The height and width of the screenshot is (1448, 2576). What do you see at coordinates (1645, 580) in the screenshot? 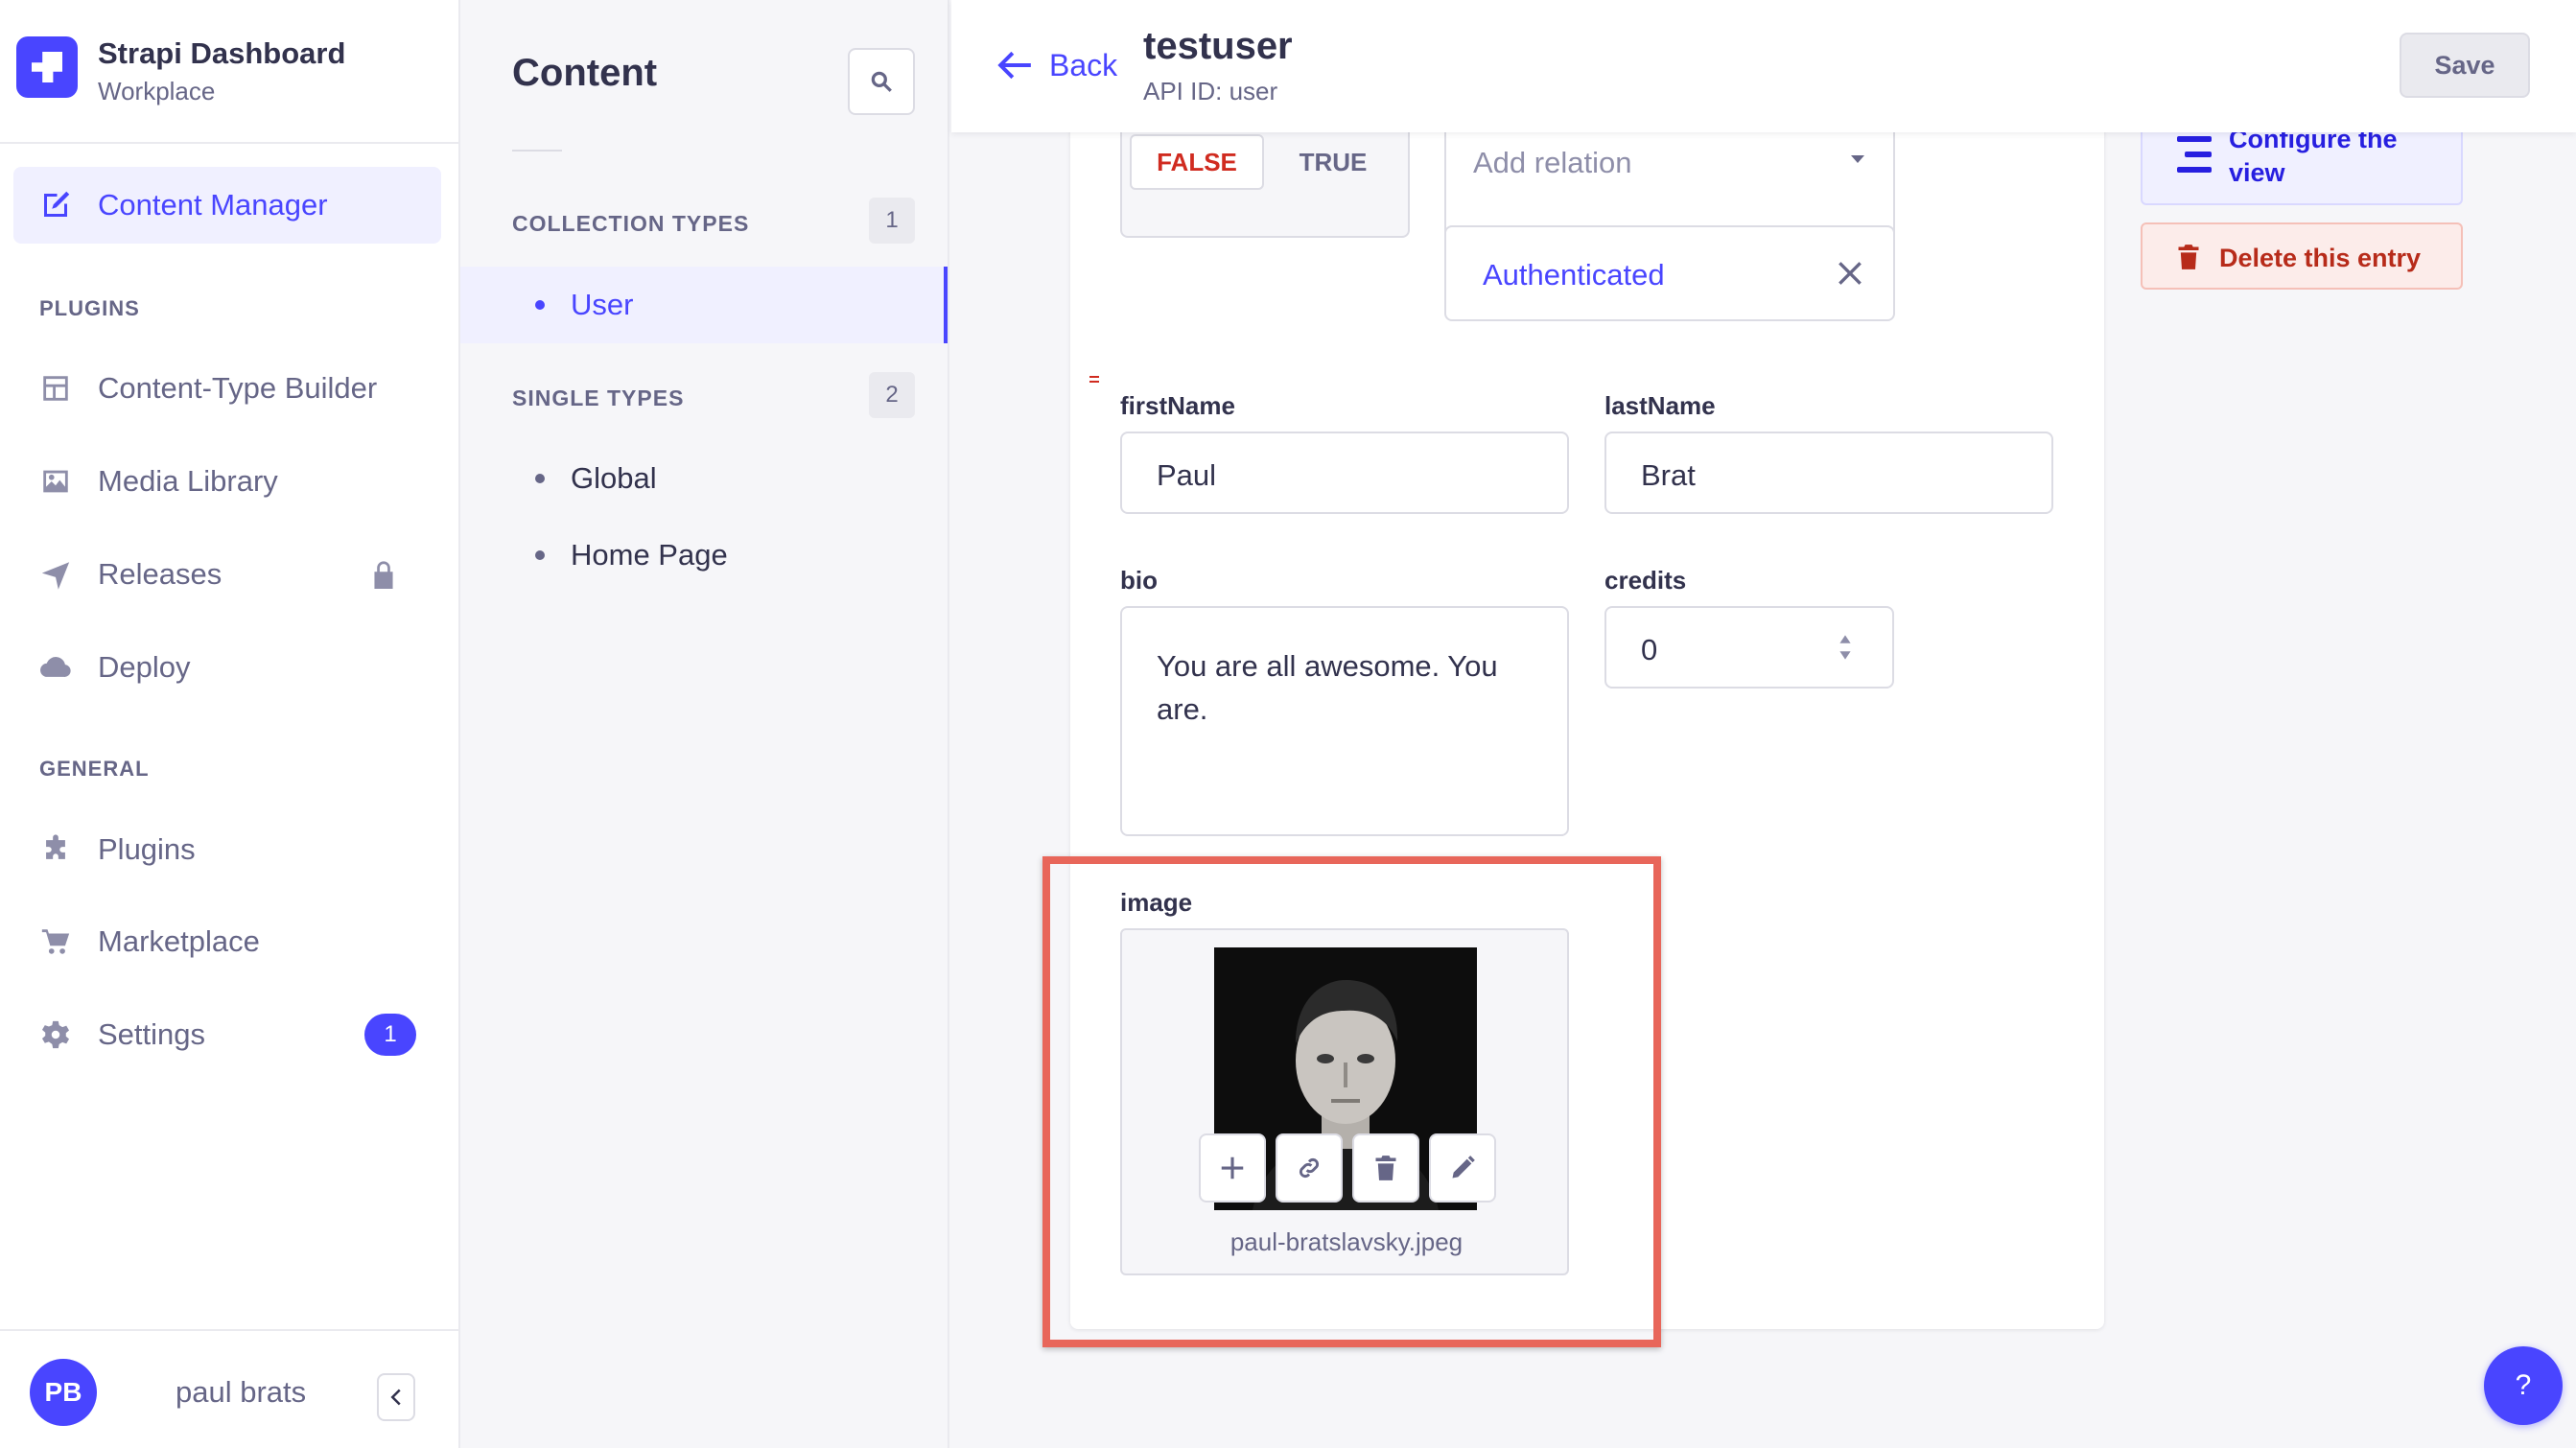
I see `credits-label: credits` at bounding box center [1645, 580].